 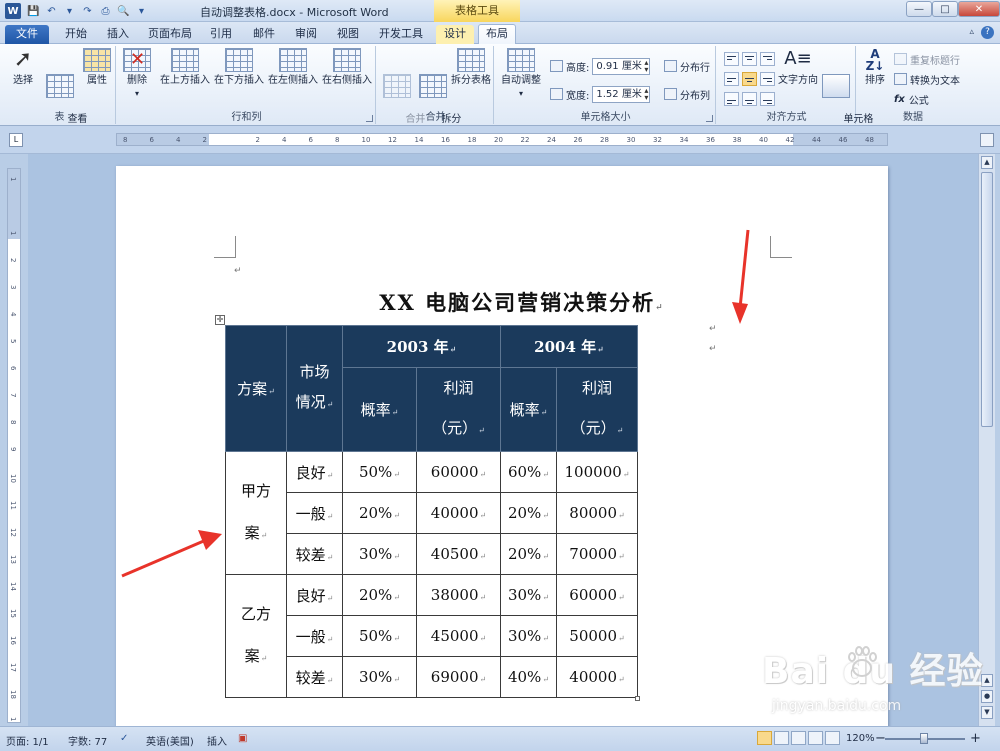 What do you see at coordinates (731, 99) in the screenshot?
I see `align-bottom-left-icon` at bounding box center [731, 99].